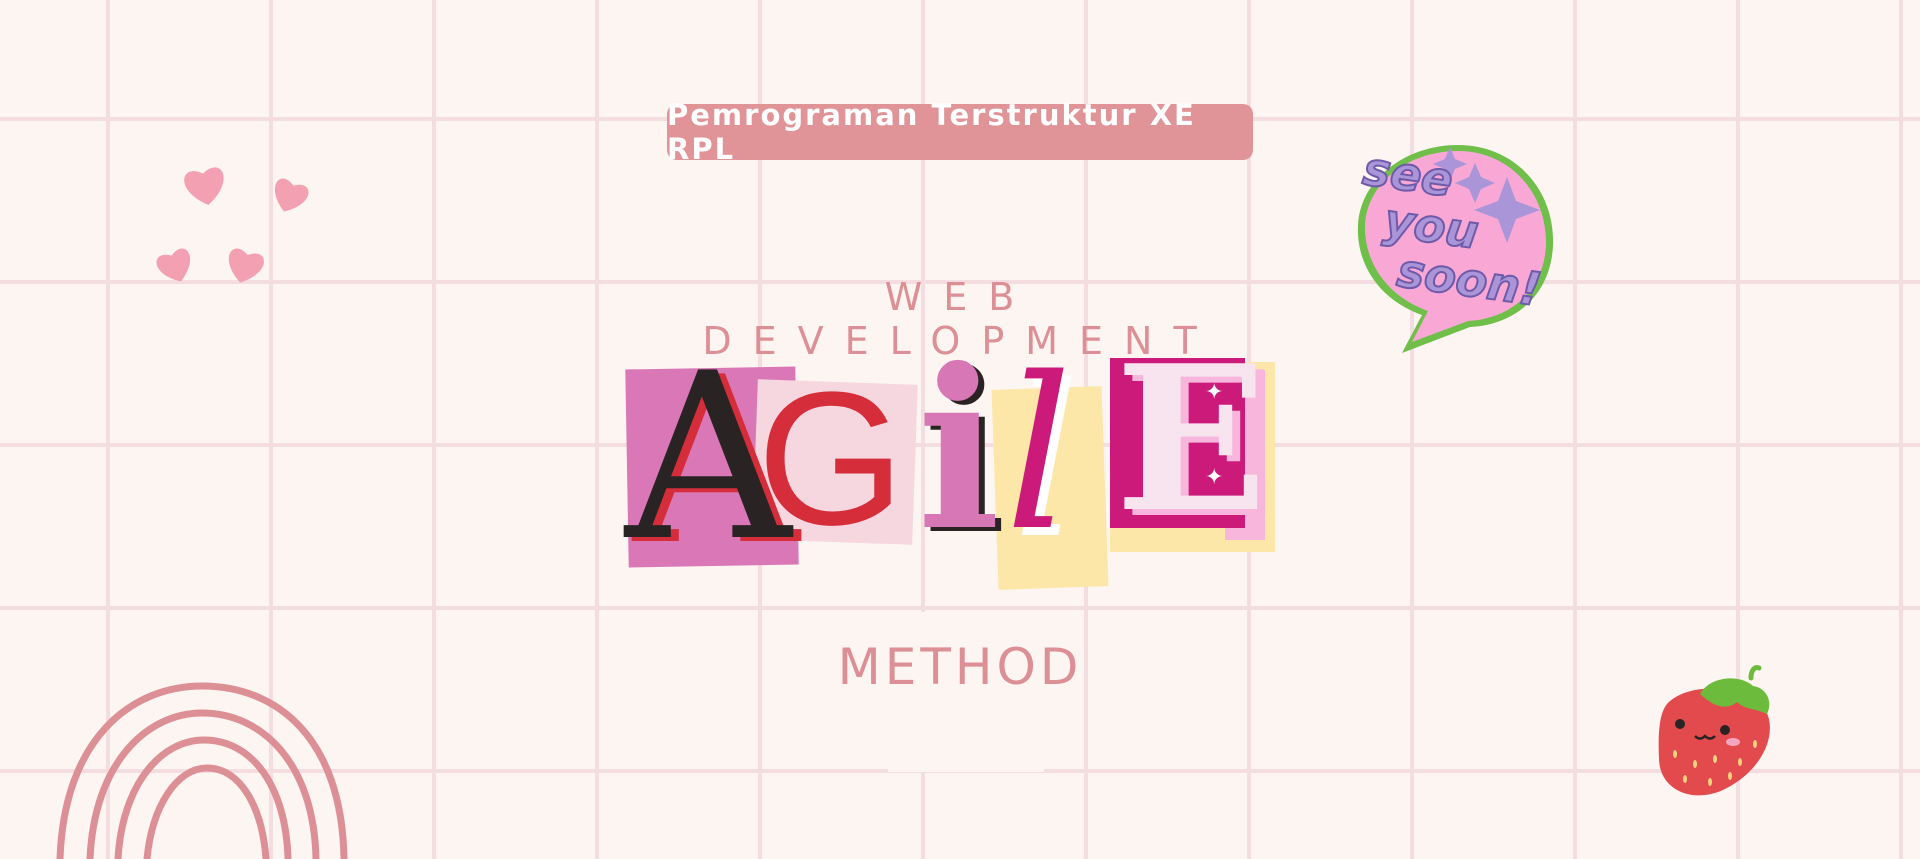 This screenshot has height=859, width=1920. I want to click on title-word: A A G i i l l E E ✦ ✦, so click(950, 465).